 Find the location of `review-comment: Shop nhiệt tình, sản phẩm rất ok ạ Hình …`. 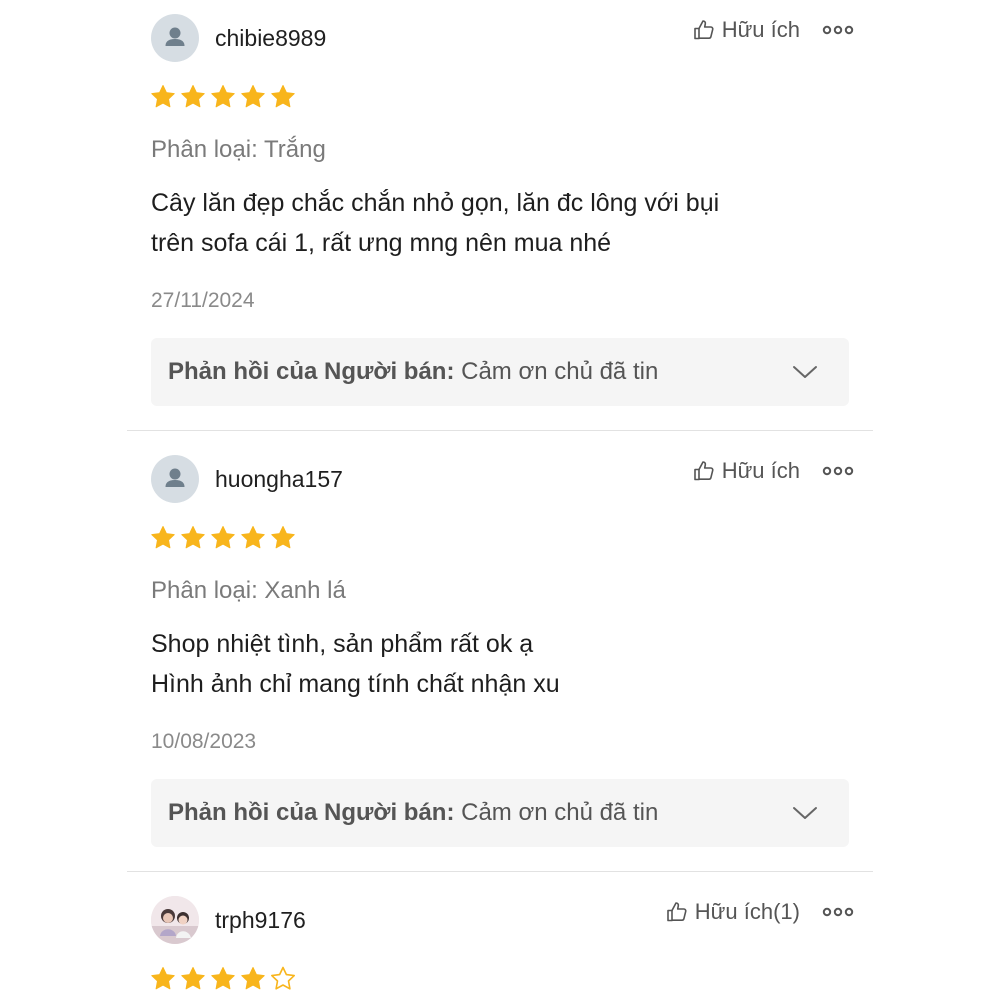

review-comment: Shop nhiệt tình, sản phẩm rất ok ạ Hình … is located at coordinates (501, 664).